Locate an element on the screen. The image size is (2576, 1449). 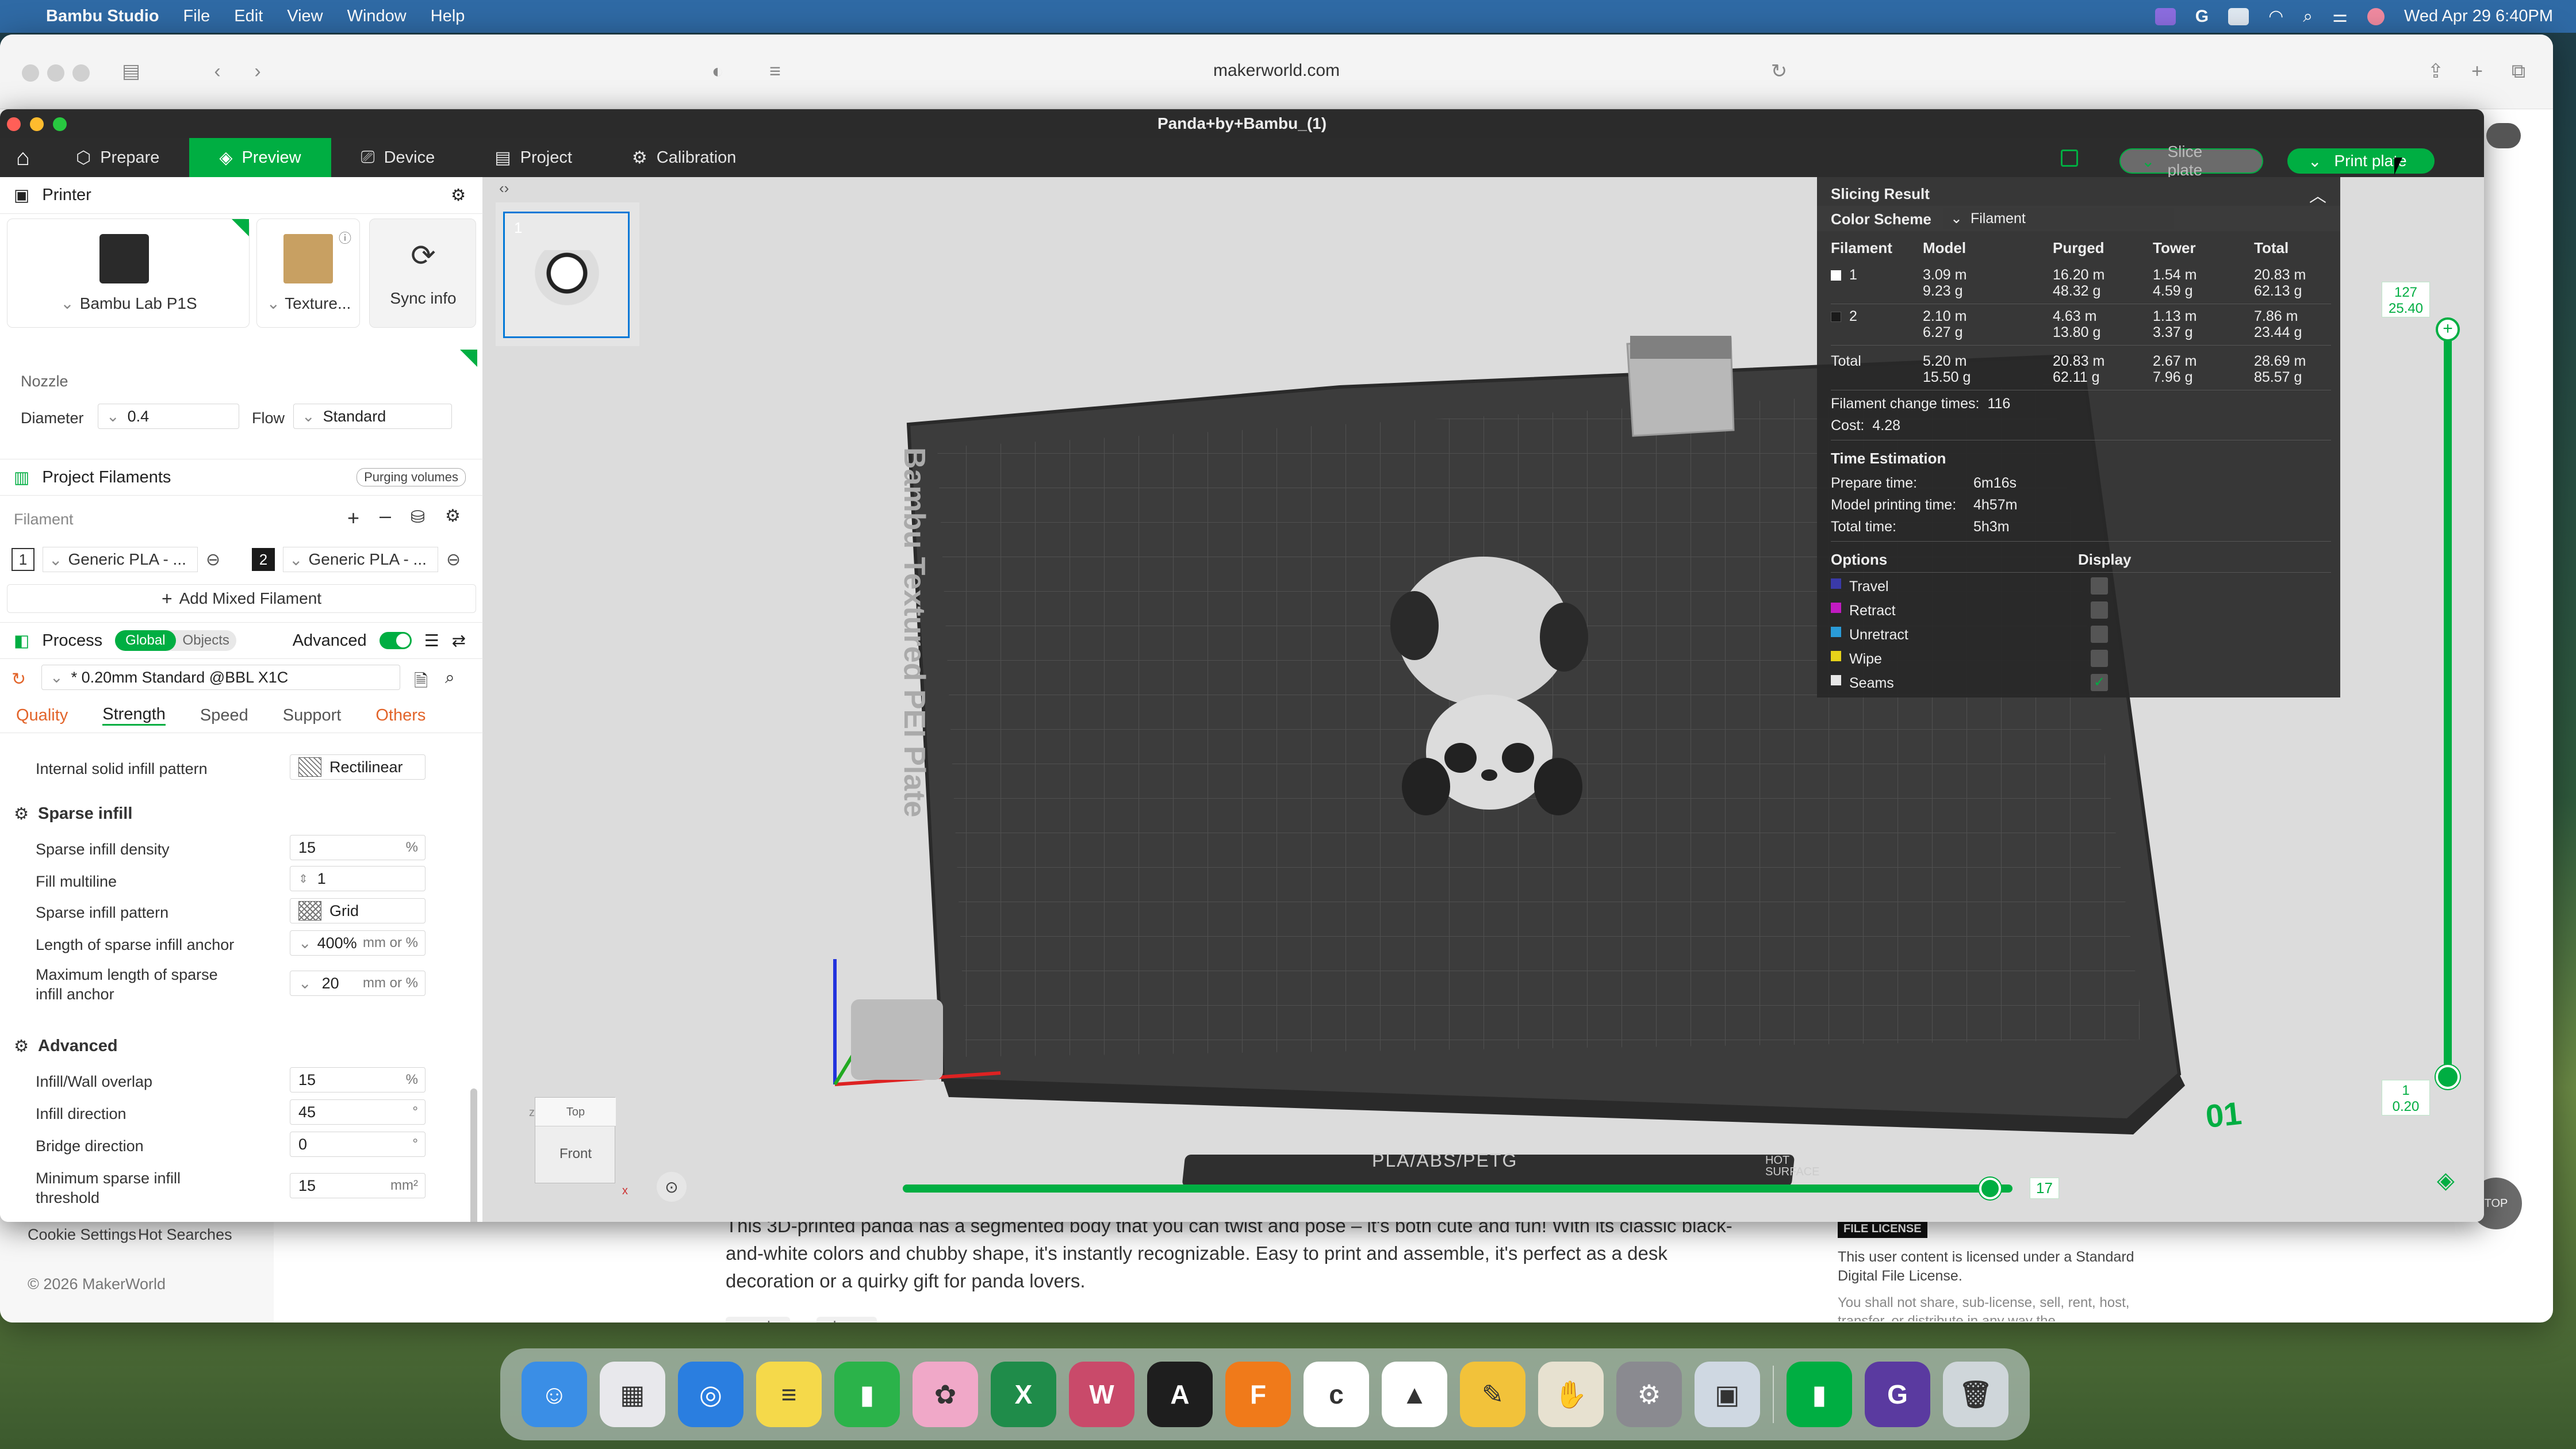
tab-overview-icon: ⧉ is located at coordinates (2518, 71).